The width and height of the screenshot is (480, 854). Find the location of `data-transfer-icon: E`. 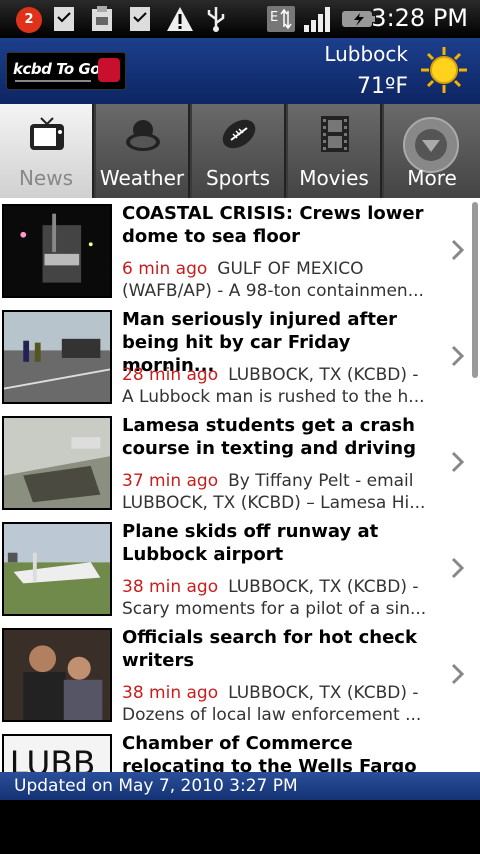

data-transfer-icon: E is located at coordinates (281, 19).